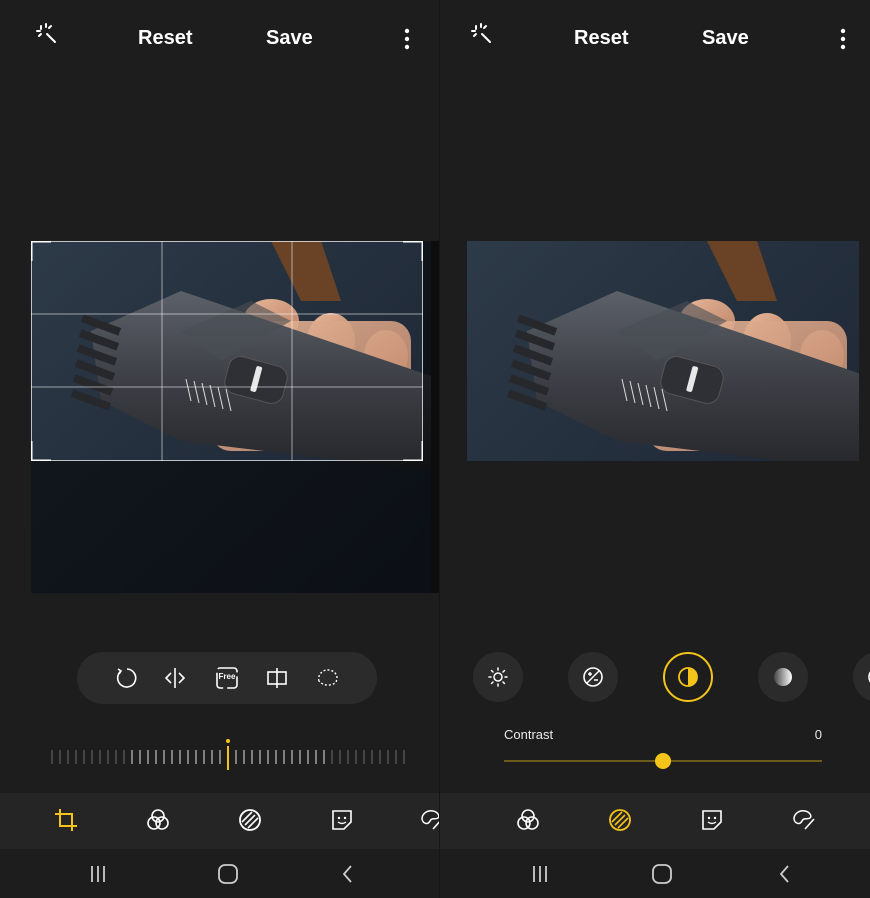 The width and height of the screenshot is (870, 898). Describe the element at coordinates (663, 351) in the screenshot. I see `photo-preview` at that location.